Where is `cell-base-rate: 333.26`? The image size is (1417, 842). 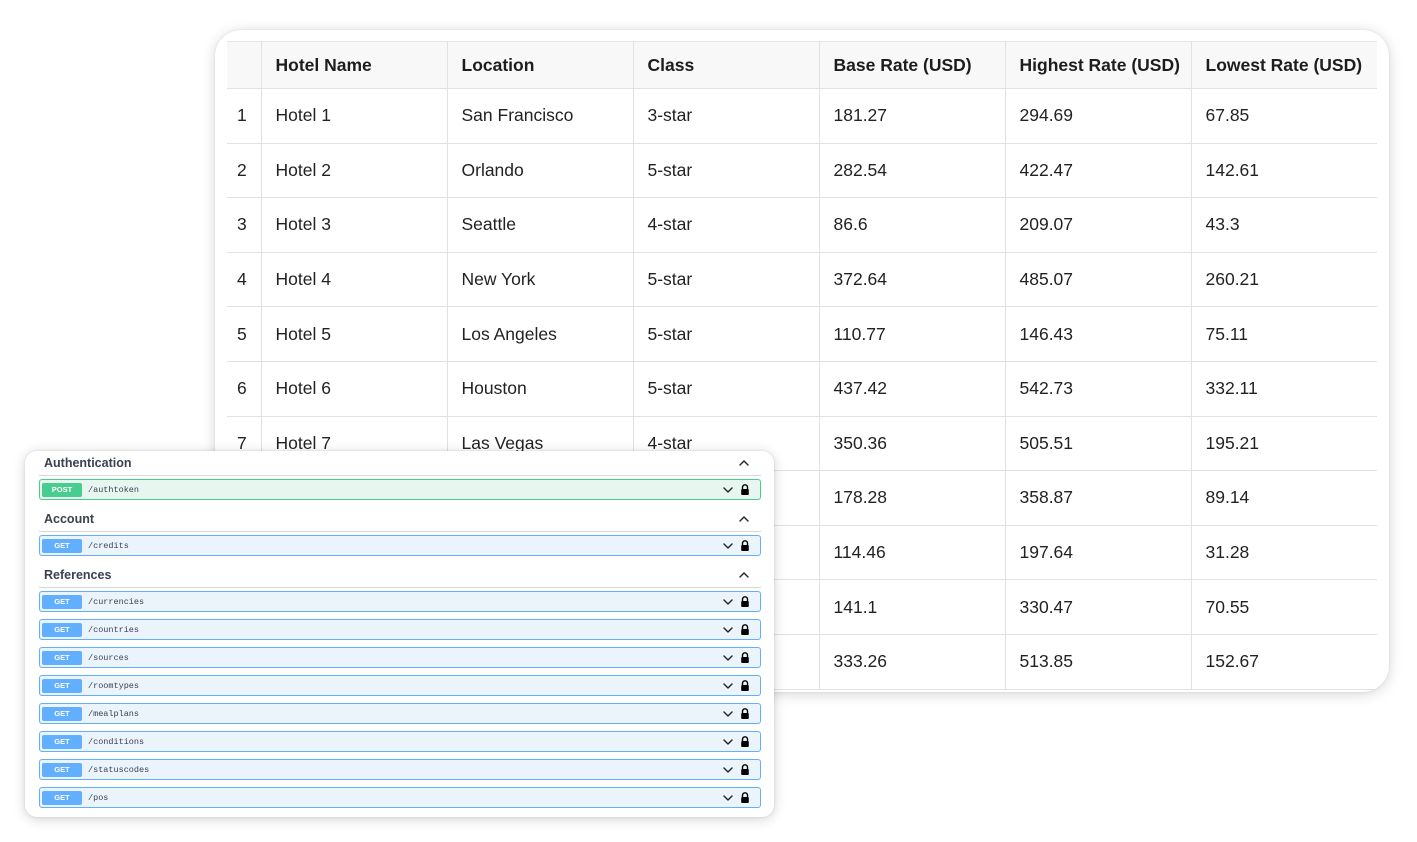 cell-base-rate: 333.26 is located at coordinates (912, 662).